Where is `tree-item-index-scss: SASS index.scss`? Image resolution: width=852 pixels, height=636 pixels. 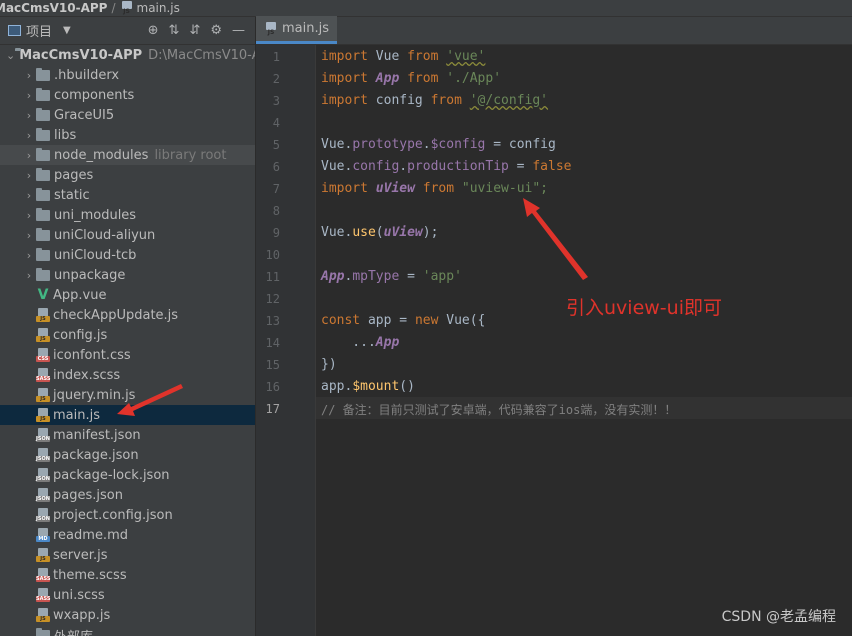
tree-item-index-scss: SASS index.scss is located at coordinates (127, 375).